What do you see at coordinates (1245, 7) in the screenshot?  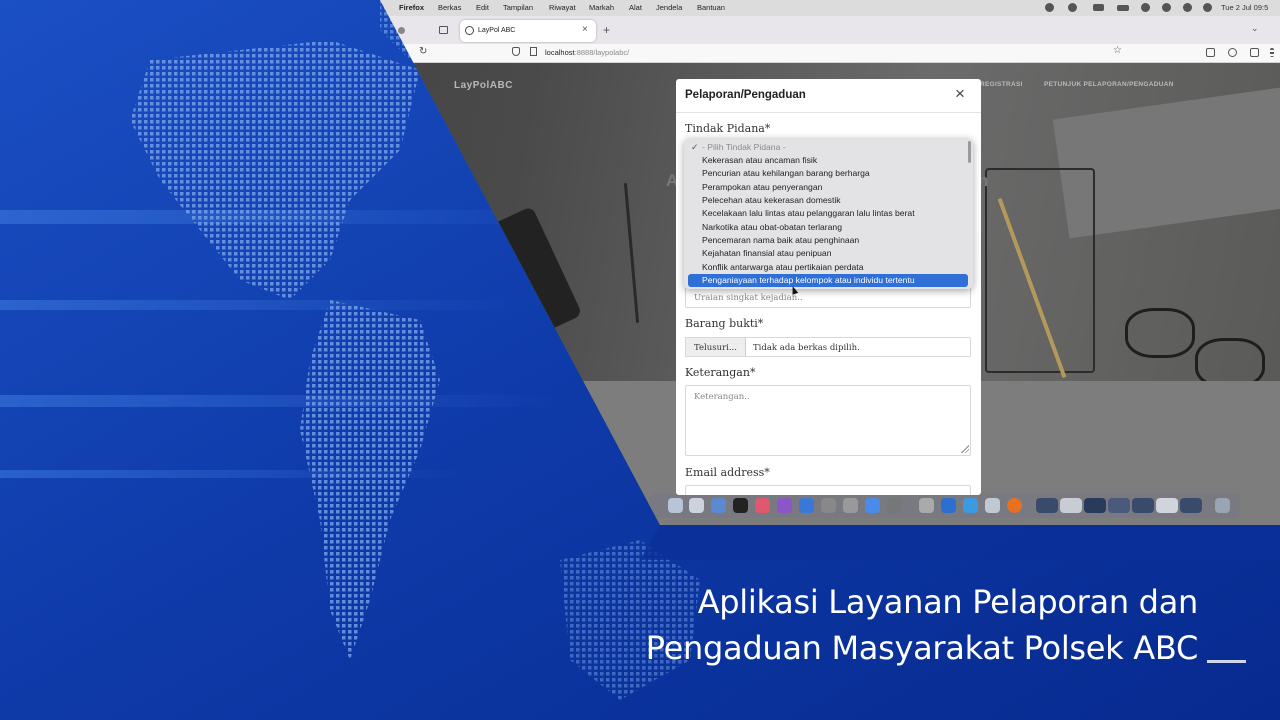 I see `menubar-clock: Tue 2 Jul 09:5` at bounding box center [1245, 7].